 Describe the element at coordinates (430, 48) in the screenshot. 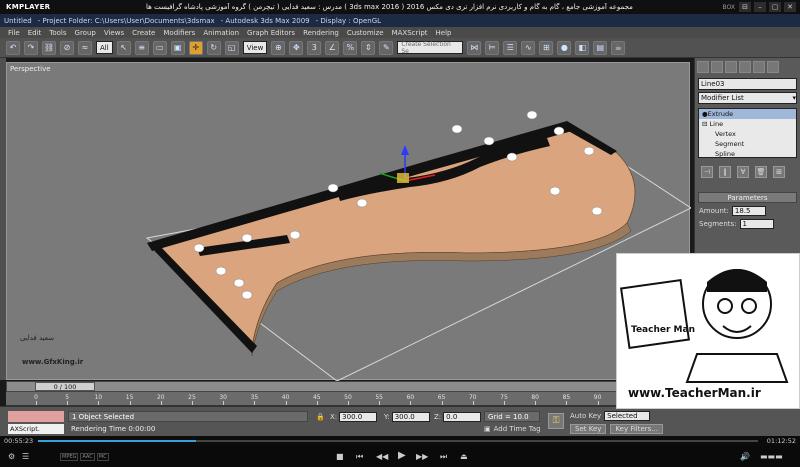

I see `named-selection-set-input: Create Selection Se` at that location.